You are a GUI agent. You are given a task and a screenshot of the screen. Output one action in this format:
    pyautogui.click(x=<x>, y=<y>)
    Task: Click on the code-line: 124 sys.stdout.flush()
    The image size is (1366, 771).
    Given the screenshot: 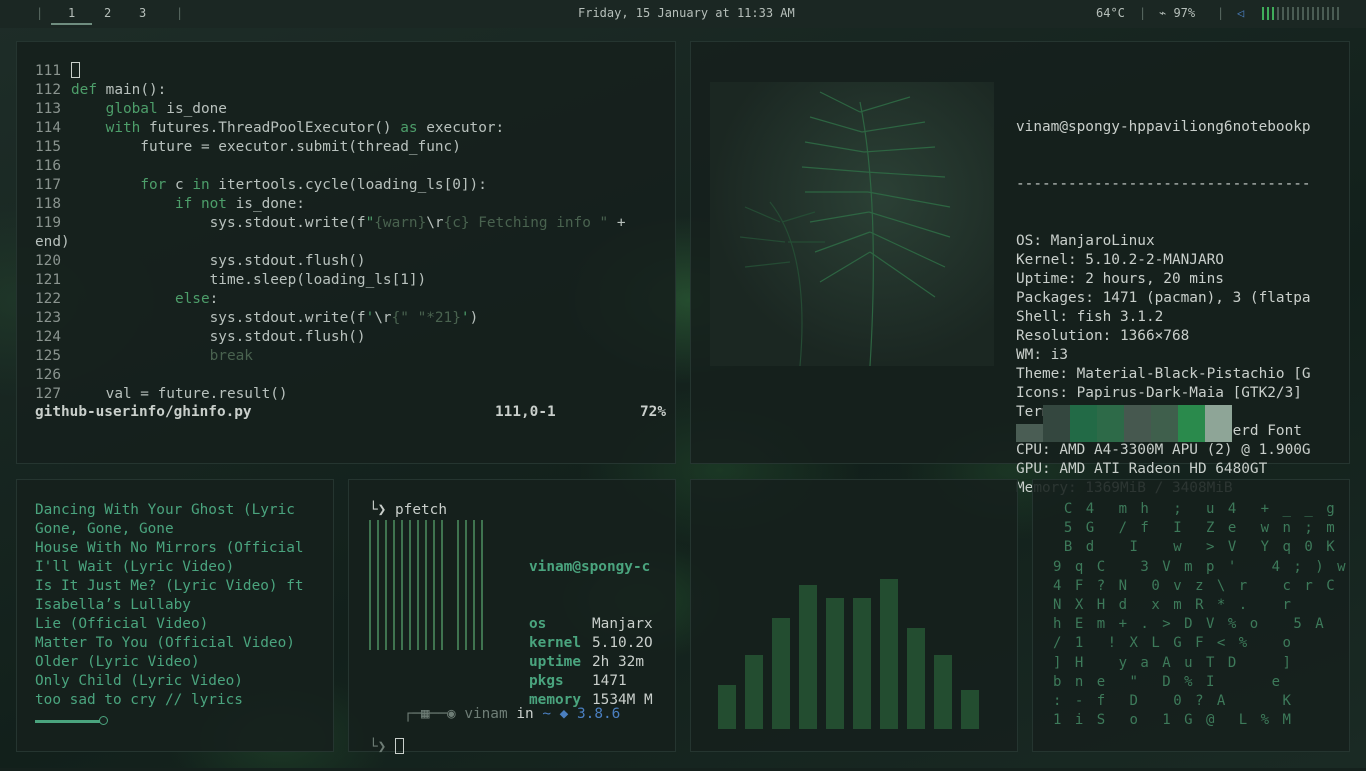 What is the action you would take?
    pyautogui.click(x=330, y=337)
    